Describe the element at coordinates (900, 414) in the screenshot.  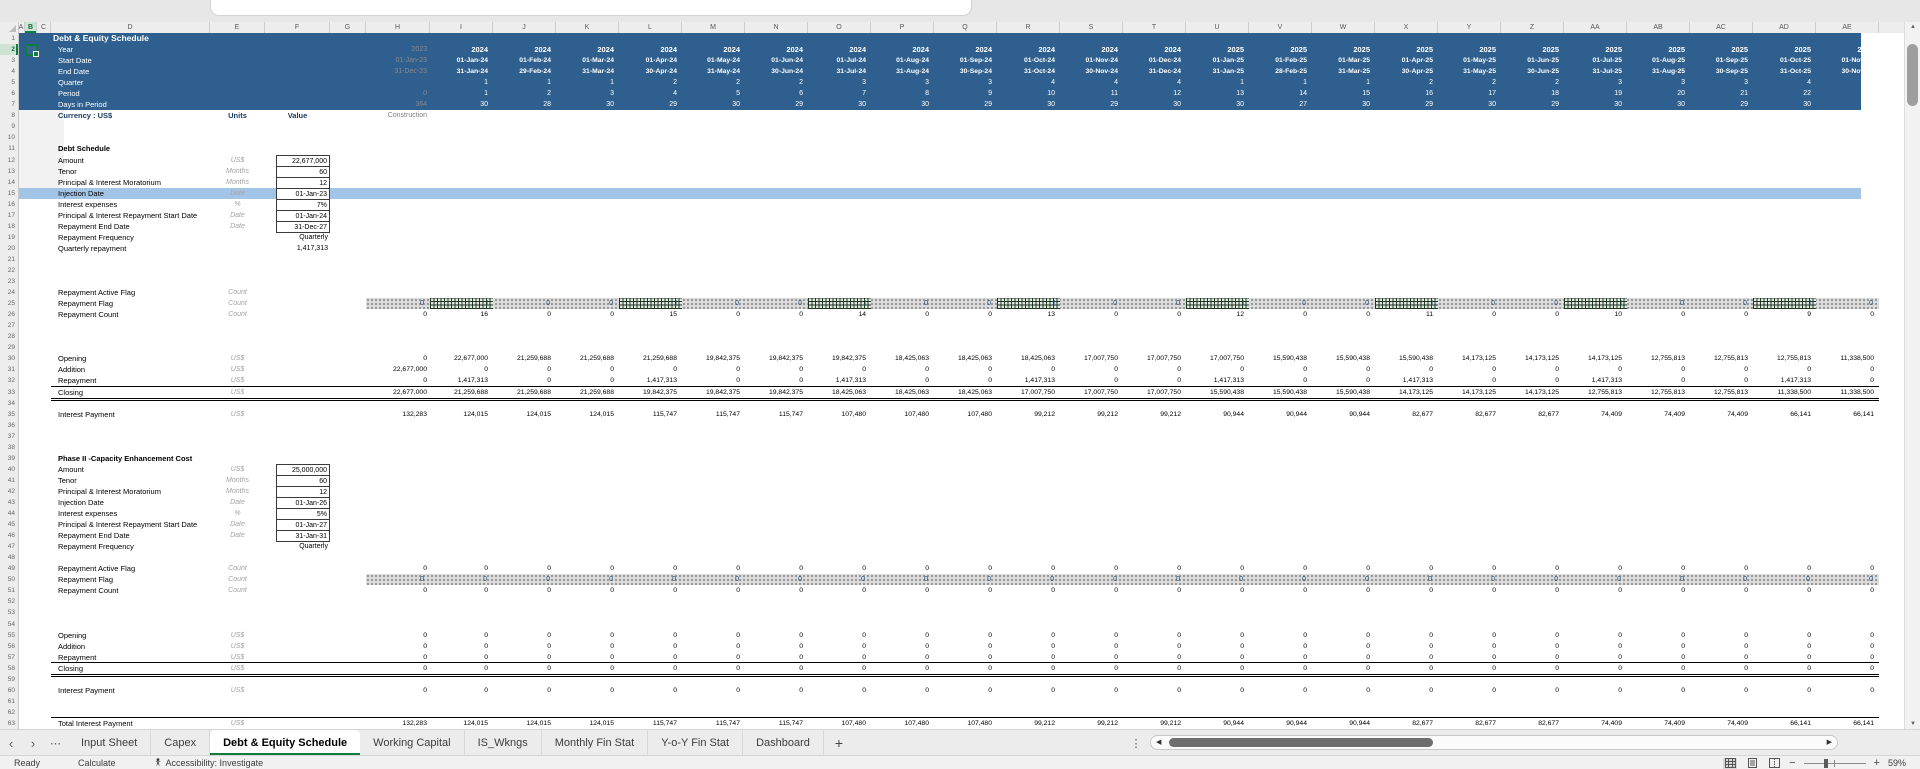
I see `series-cell: 107,480` at that location.